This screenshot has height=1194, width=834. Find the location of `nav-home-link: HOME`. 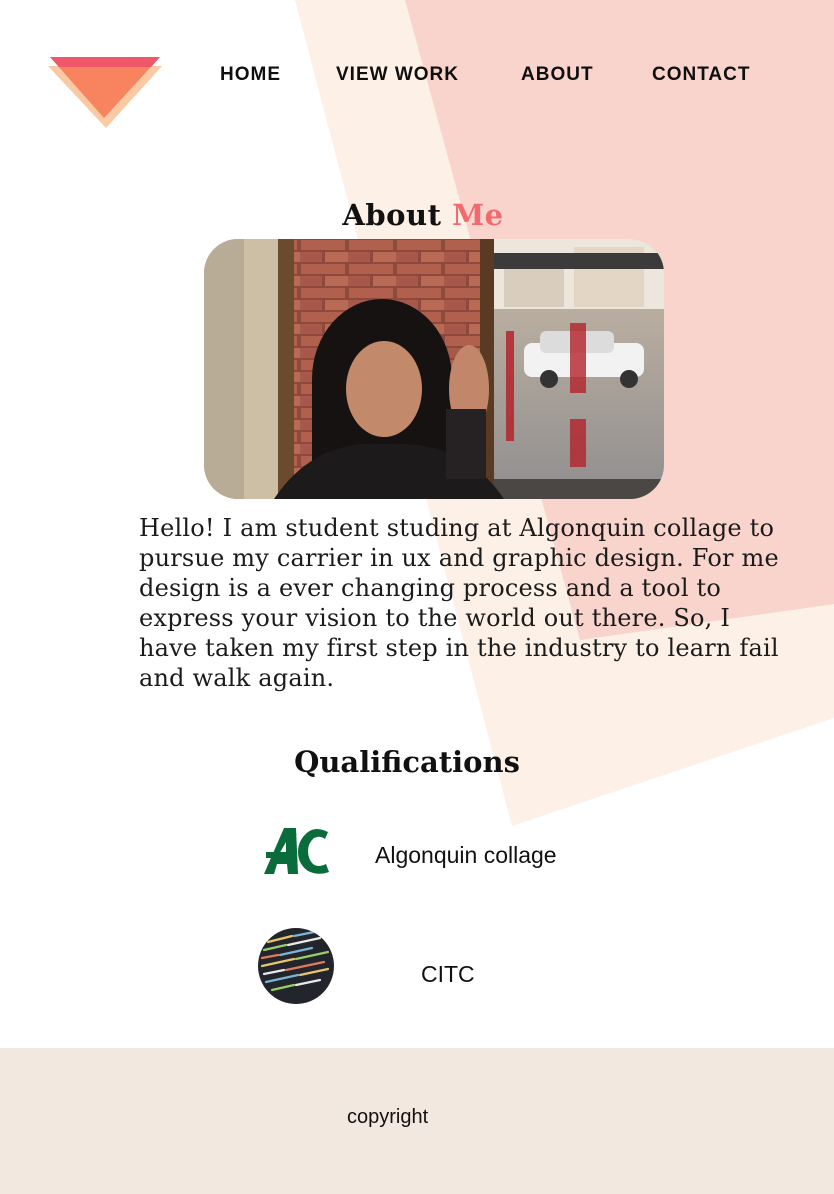

nav-home-link: HOME is located at coordinates (250, 75).